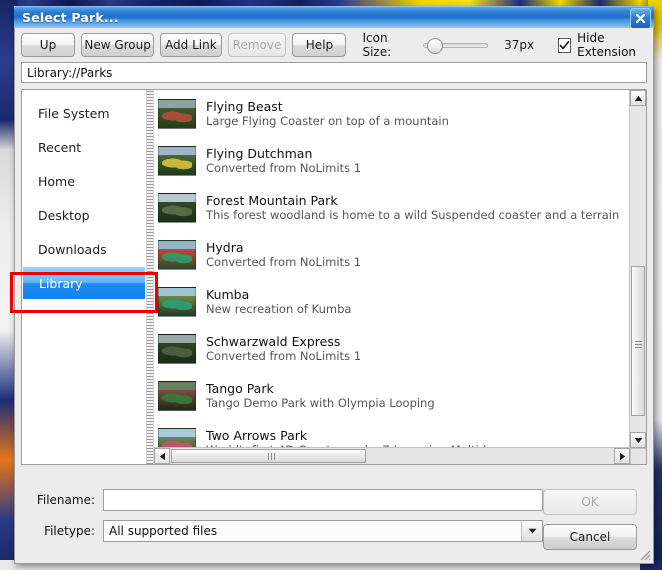  I want to click on sidebar-item-label: File System, so click(74, 113).